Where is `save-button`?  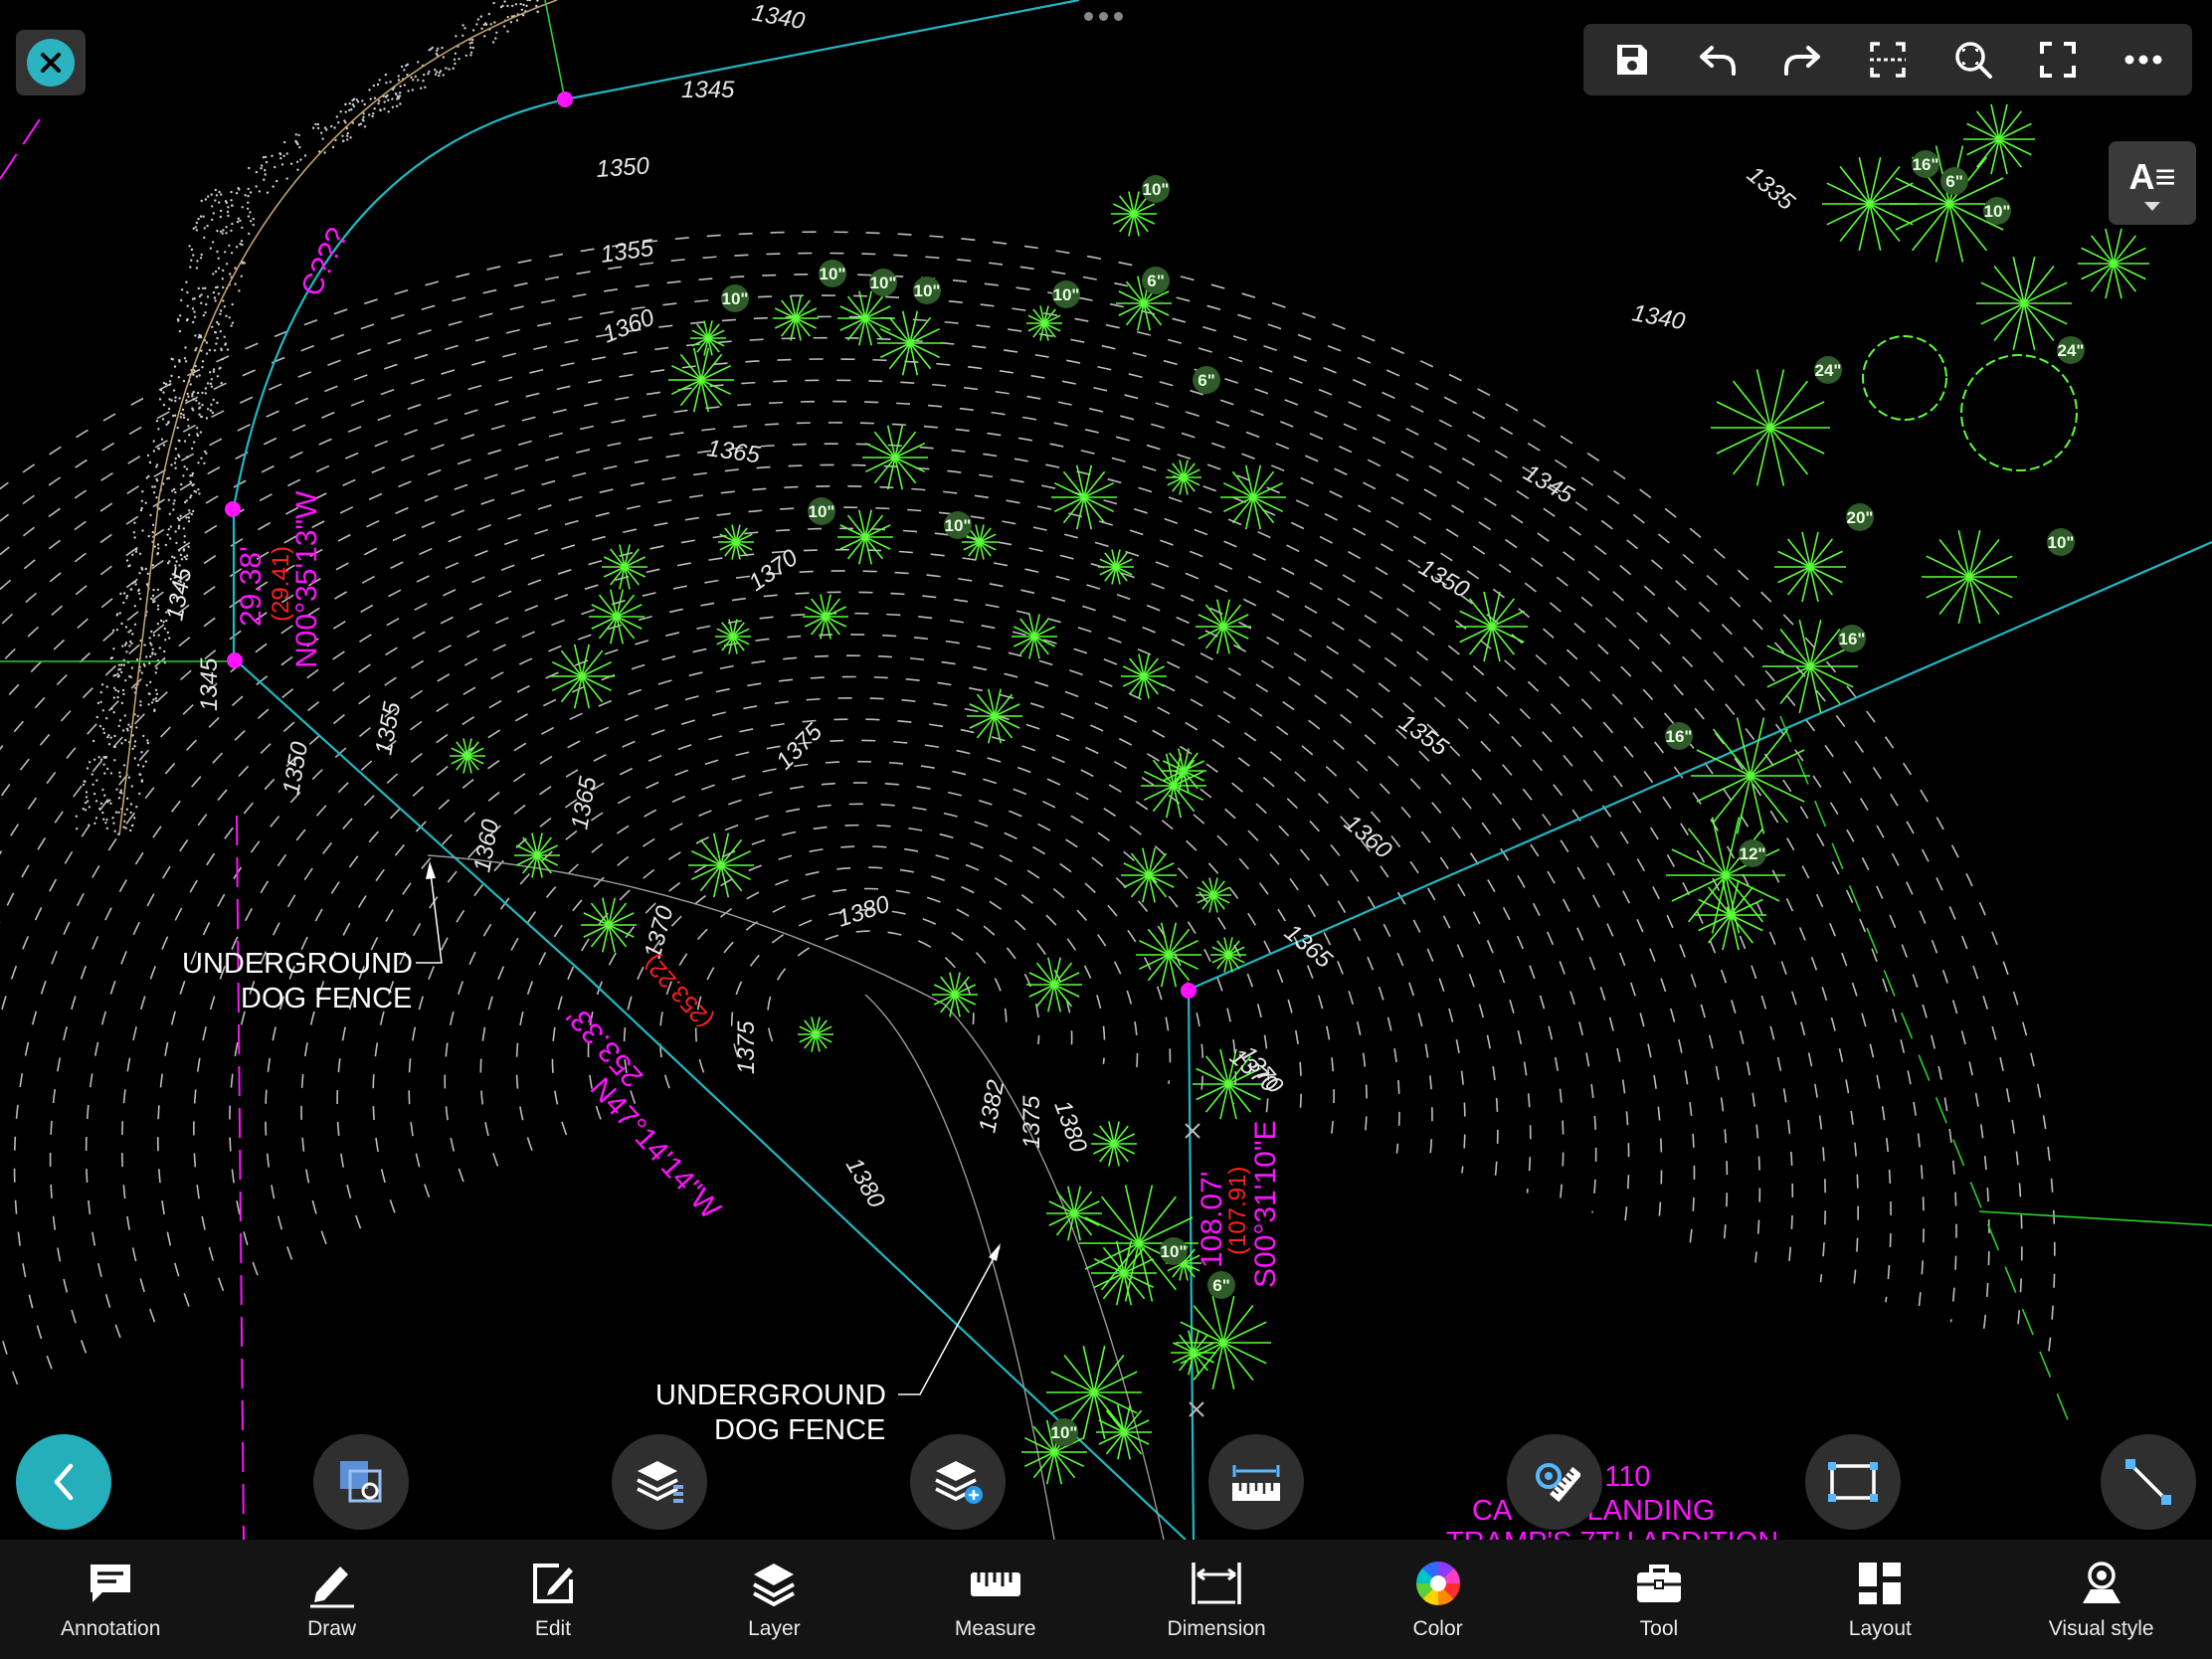
save-button is located at coordinates (1632, 60).